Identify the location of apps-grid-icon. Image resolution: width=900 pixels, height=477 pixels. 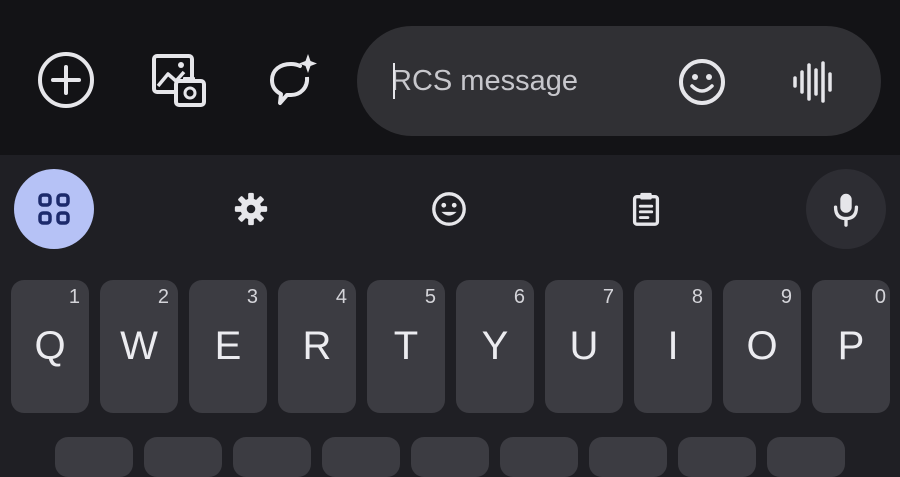
(54, 209).